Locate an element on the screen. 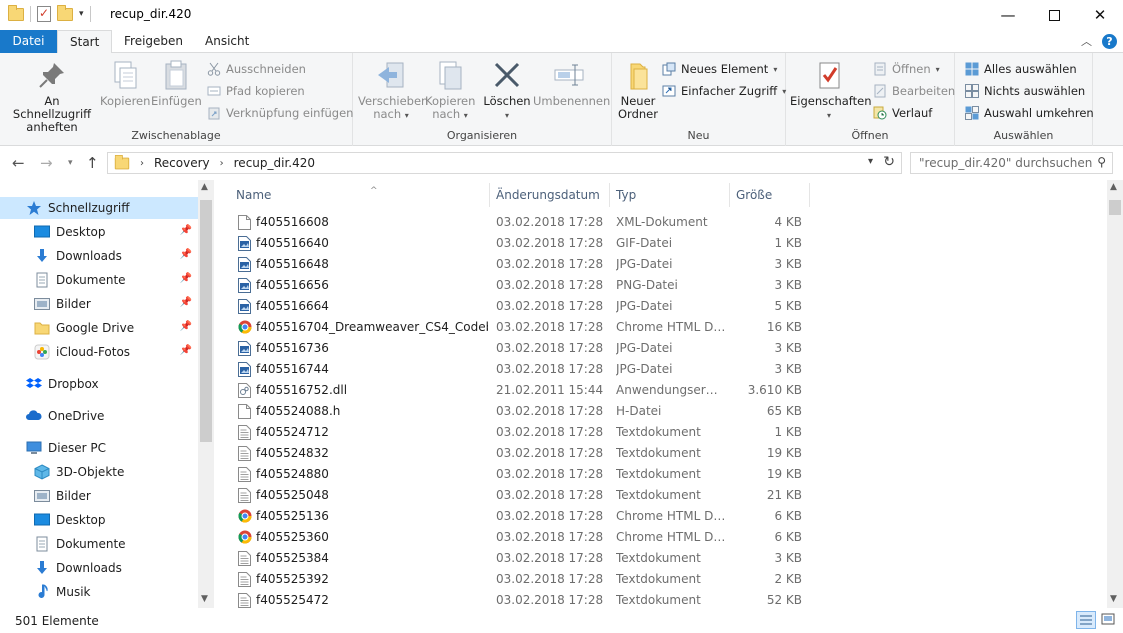 This screenshot has width=1123, height=633. nav-pc-pictures: Bilder is located at coordinates (99, 496).